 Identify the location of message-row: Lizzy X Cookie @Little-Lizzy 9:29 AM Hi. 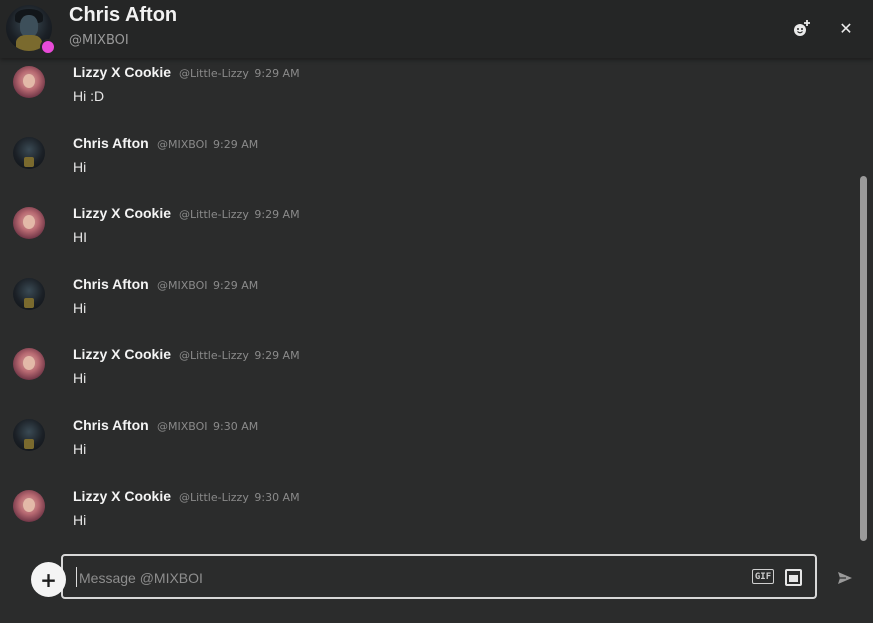
(425, 377).